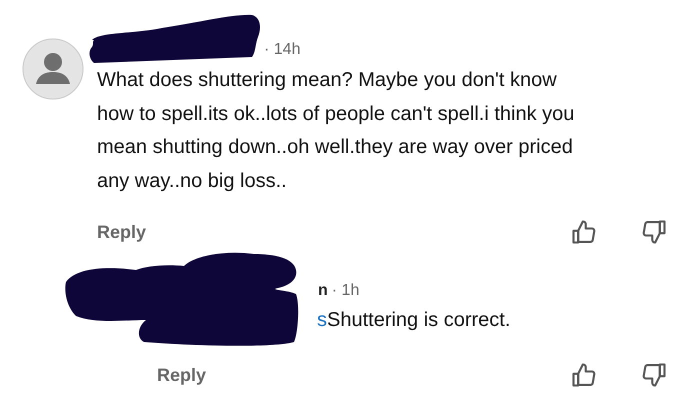 Image resolution: width=700 pixels, height=406 pixels. Describe the element at coordinates (282, 50) in the screenshot. I see `comment-time: · 14h` at that location.